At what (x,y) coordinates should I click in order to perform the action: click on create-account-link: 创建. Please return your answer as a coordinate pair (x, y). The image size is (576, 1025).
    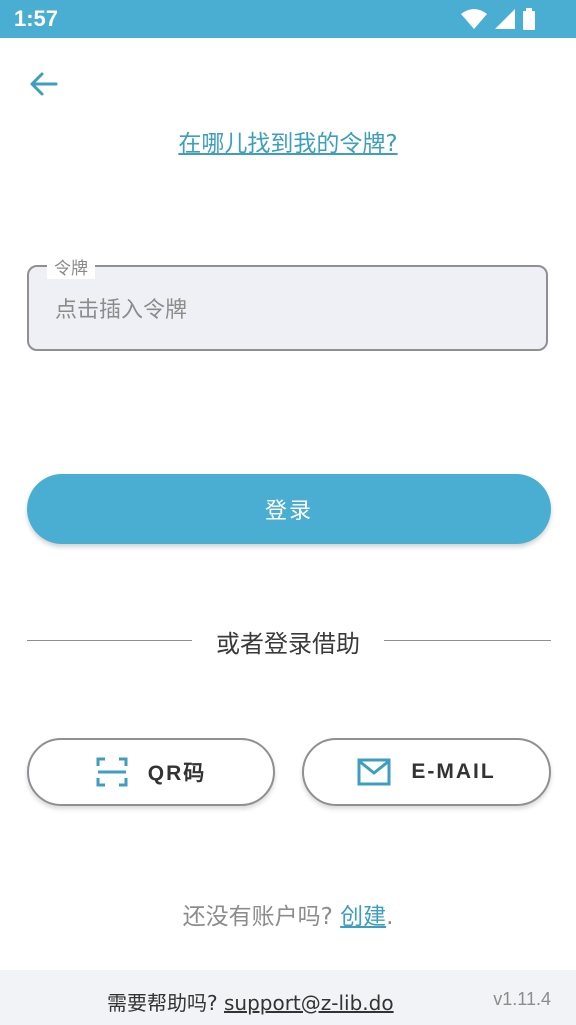
    Looking at the image, I should click on (363, 917).